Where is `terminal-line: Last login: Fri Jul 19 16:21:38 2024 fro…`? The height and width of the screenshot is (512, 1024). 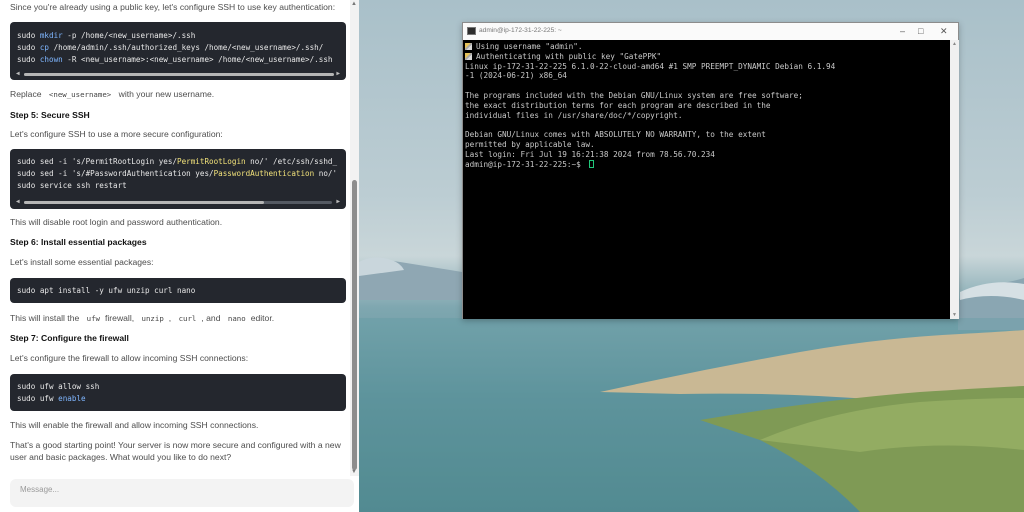 terminal-line: Last login: Fri Jul 19 16:21:38 2024 fro… is located at coordinates (590, 154).